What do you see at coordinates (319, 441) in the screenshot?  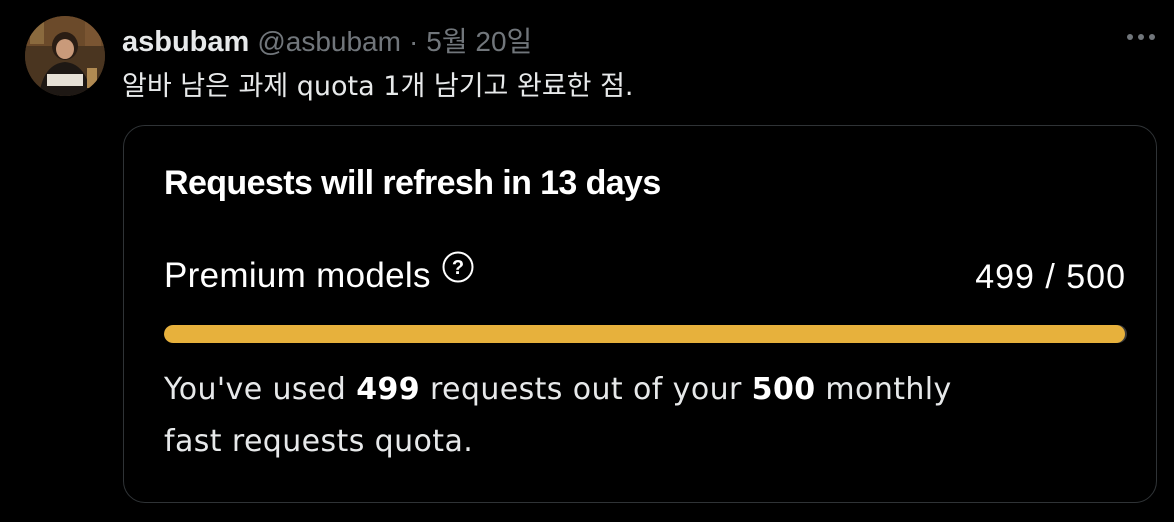 I see `description-line2: fast requests quota.` at bounding box center [319, 441].